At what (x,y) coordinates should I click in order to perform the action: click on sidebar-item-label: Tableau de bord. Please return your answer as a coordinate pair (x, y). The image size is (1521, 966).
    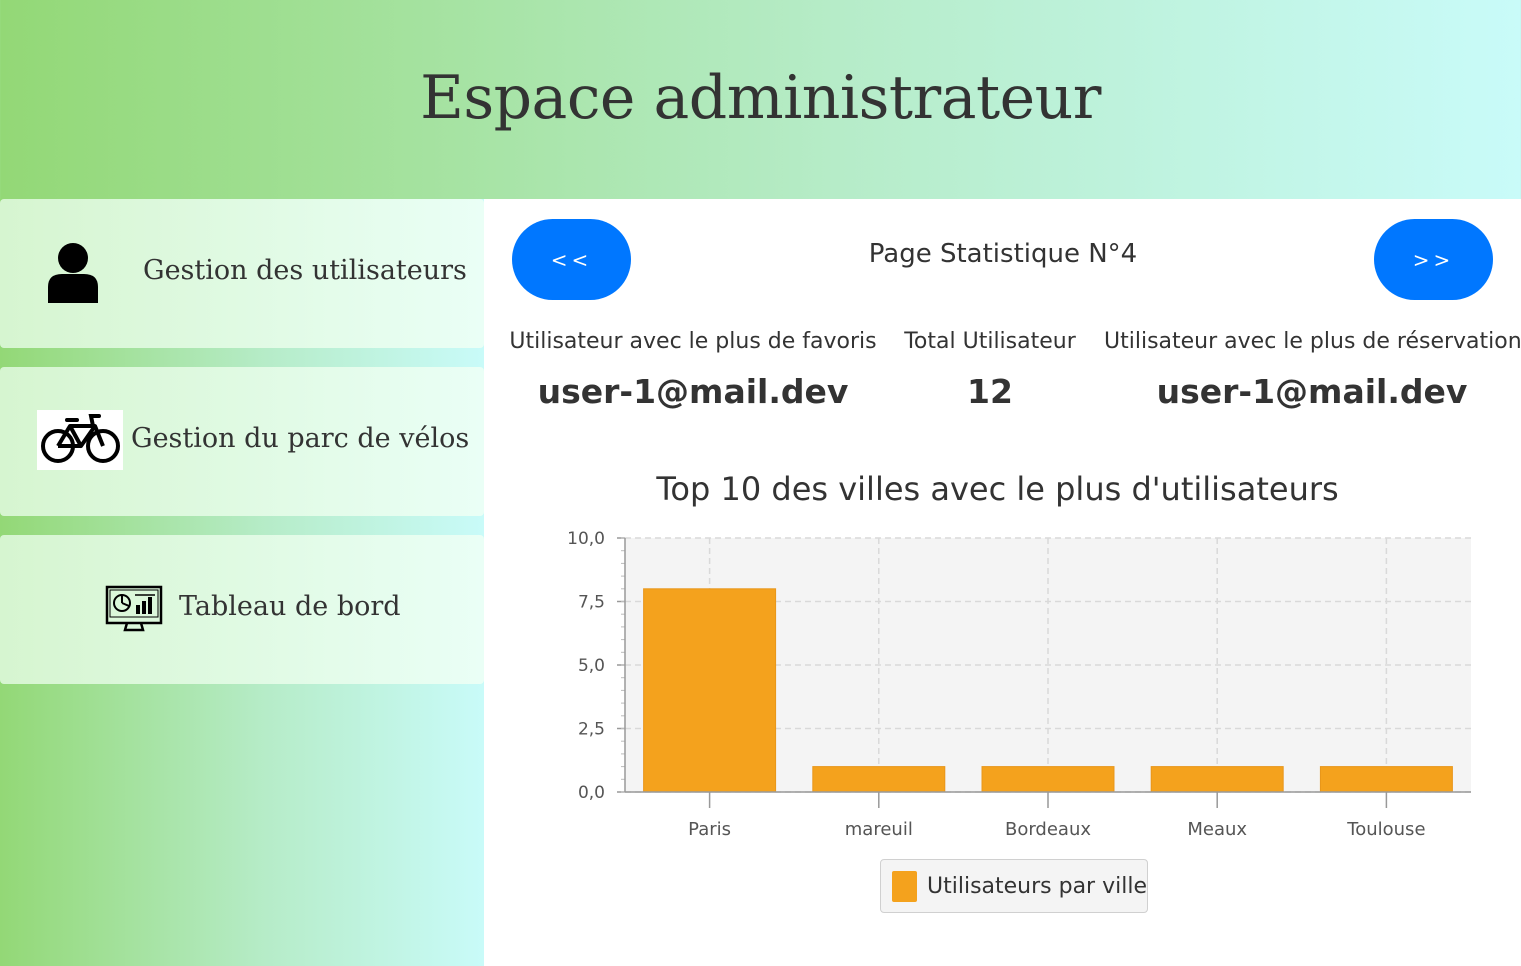
    Looking at the image, I should click on (290, 606).